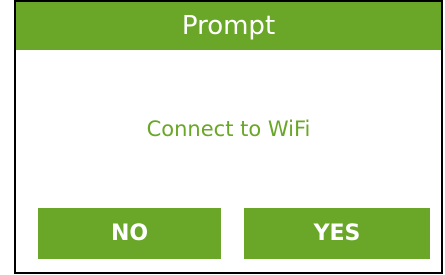 Image resolution: width=445 pixels, height=275 pixels. Describe the element at coordinates (228, 129) in the screenshot. I see `dialog-message: Connect to WiFi` at that location.